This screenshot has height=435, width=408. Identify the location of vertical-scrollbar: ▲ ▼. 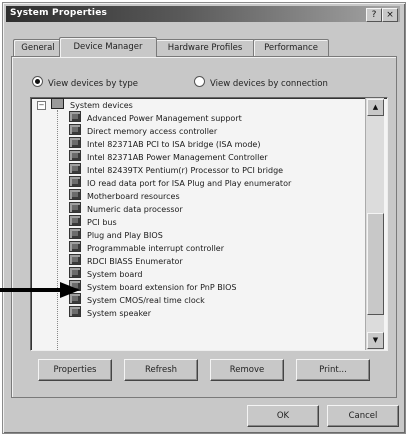
(374, 224).